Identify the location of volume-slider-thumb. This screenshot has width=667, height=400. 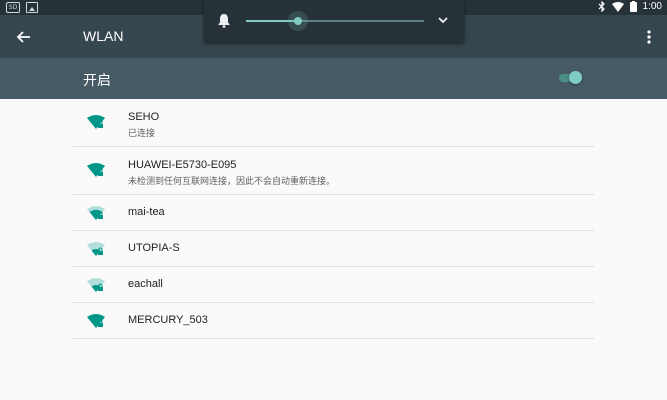
(297, 21).